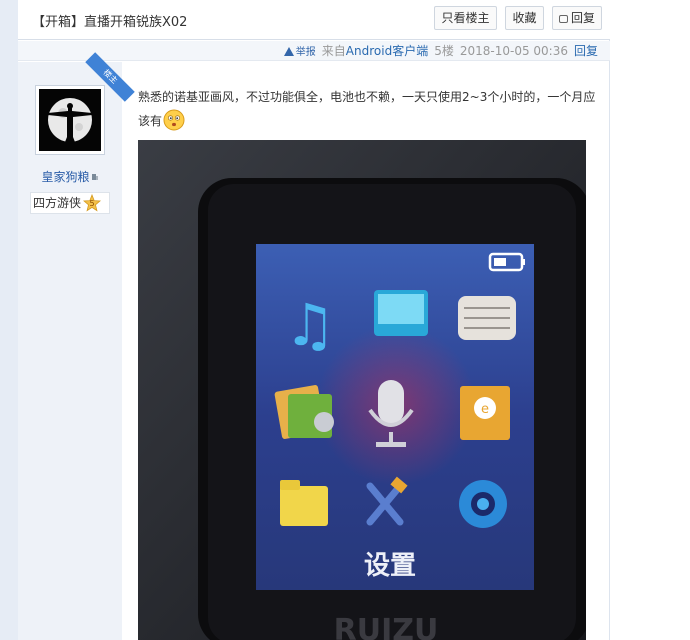 The image size is (690, 640). What do you see at coordinates (582, 18) in the screenshot?
I see `reply-button-label: 回复` at bounding box center [582, 18].